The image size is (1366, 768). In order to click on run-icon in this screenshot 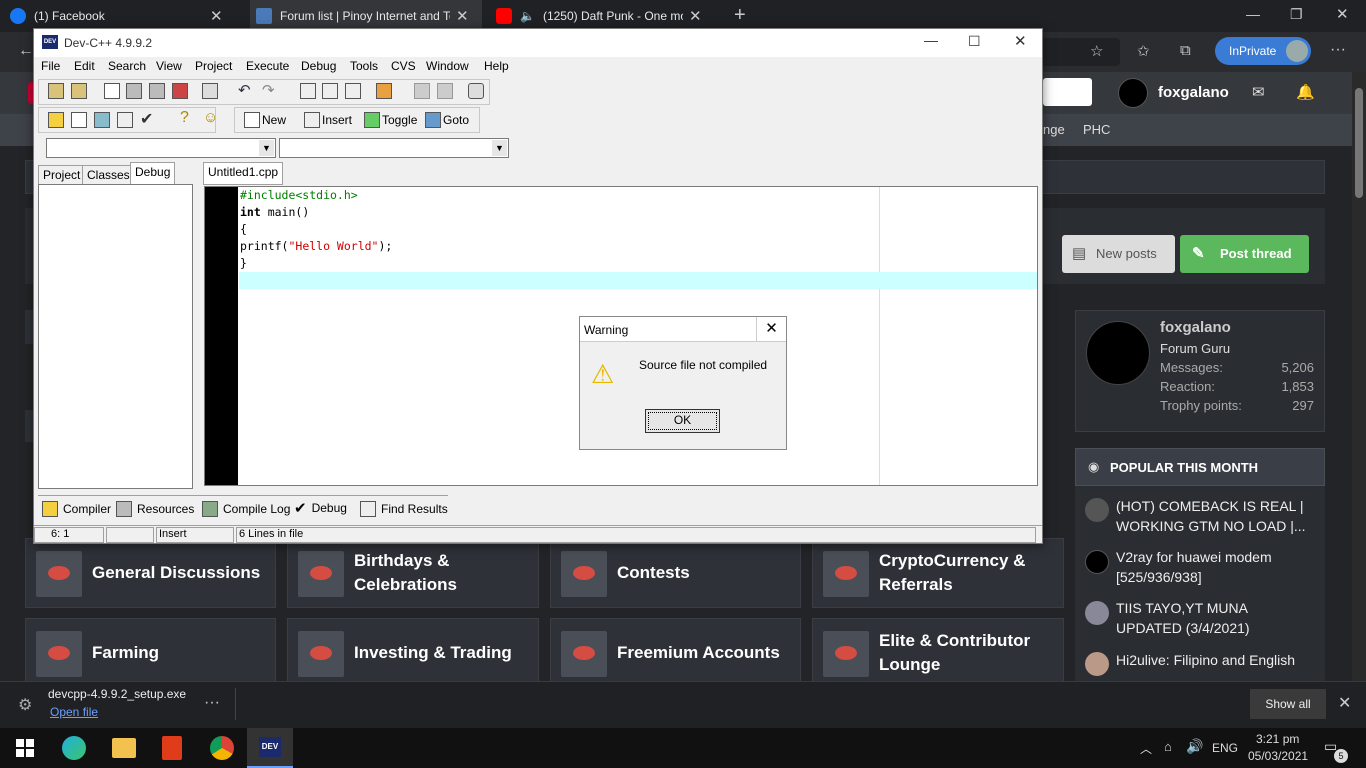, I will do `click(79, 120)`.